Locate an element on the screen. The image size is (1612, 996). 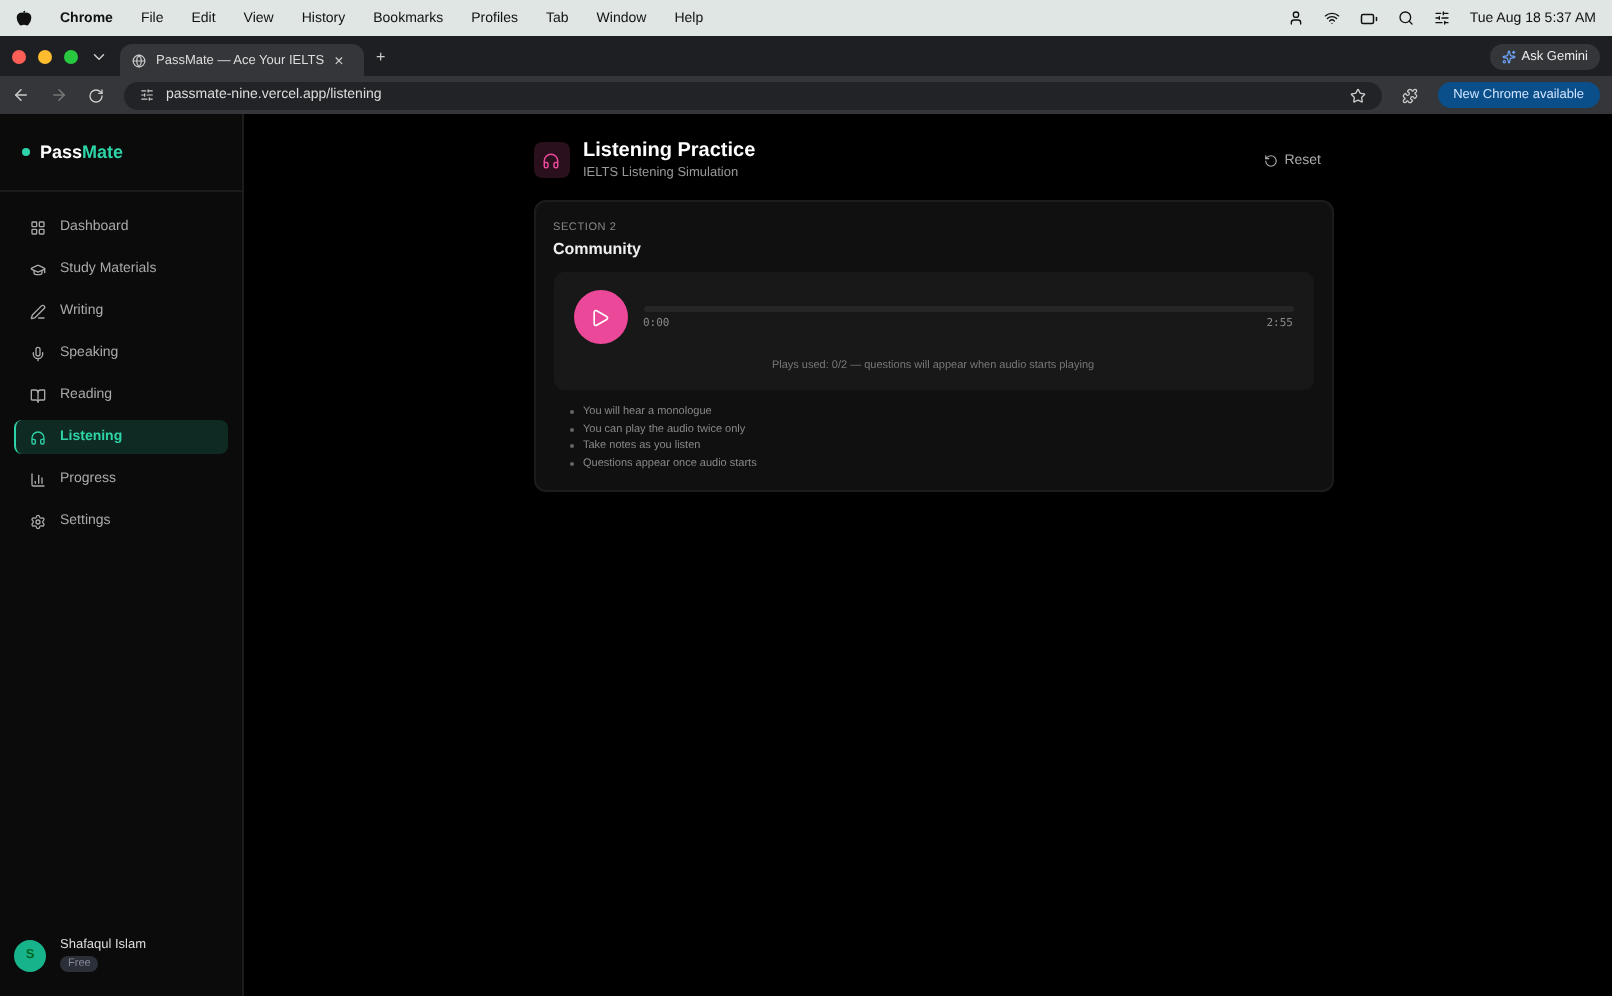
logo-dot-icon is located at coordinates (26, 152).